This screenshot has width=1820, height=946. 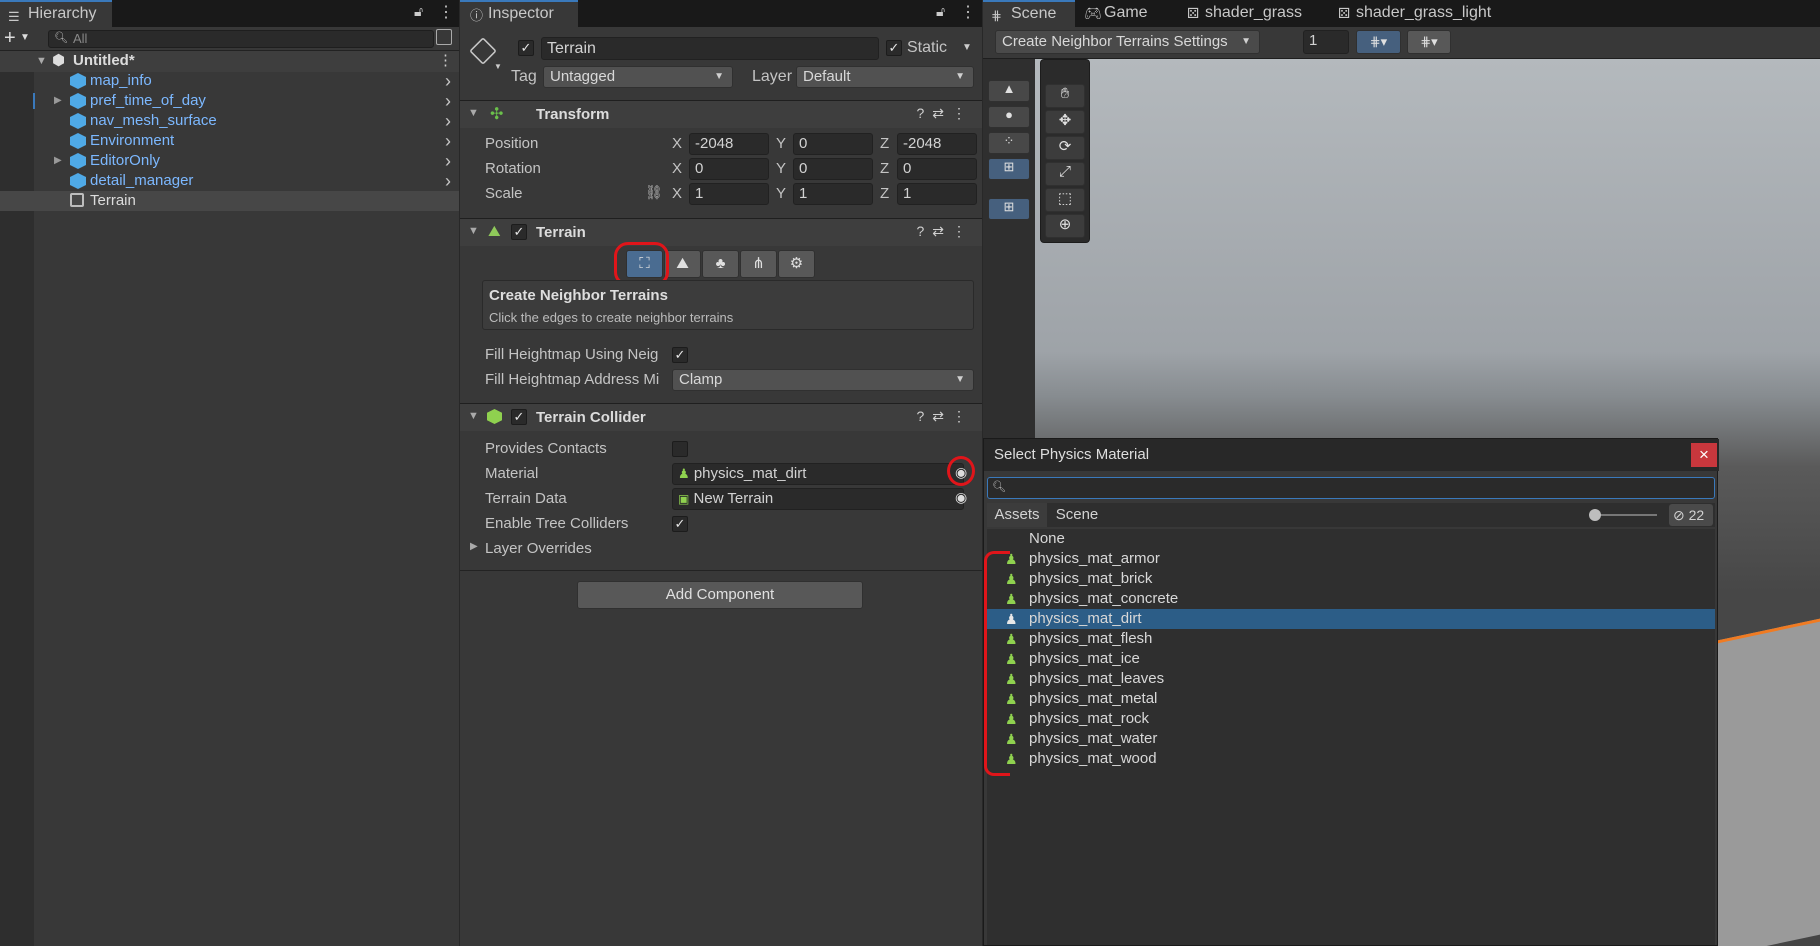 I want to click on none-row: None, so click(x=1351, y=539).